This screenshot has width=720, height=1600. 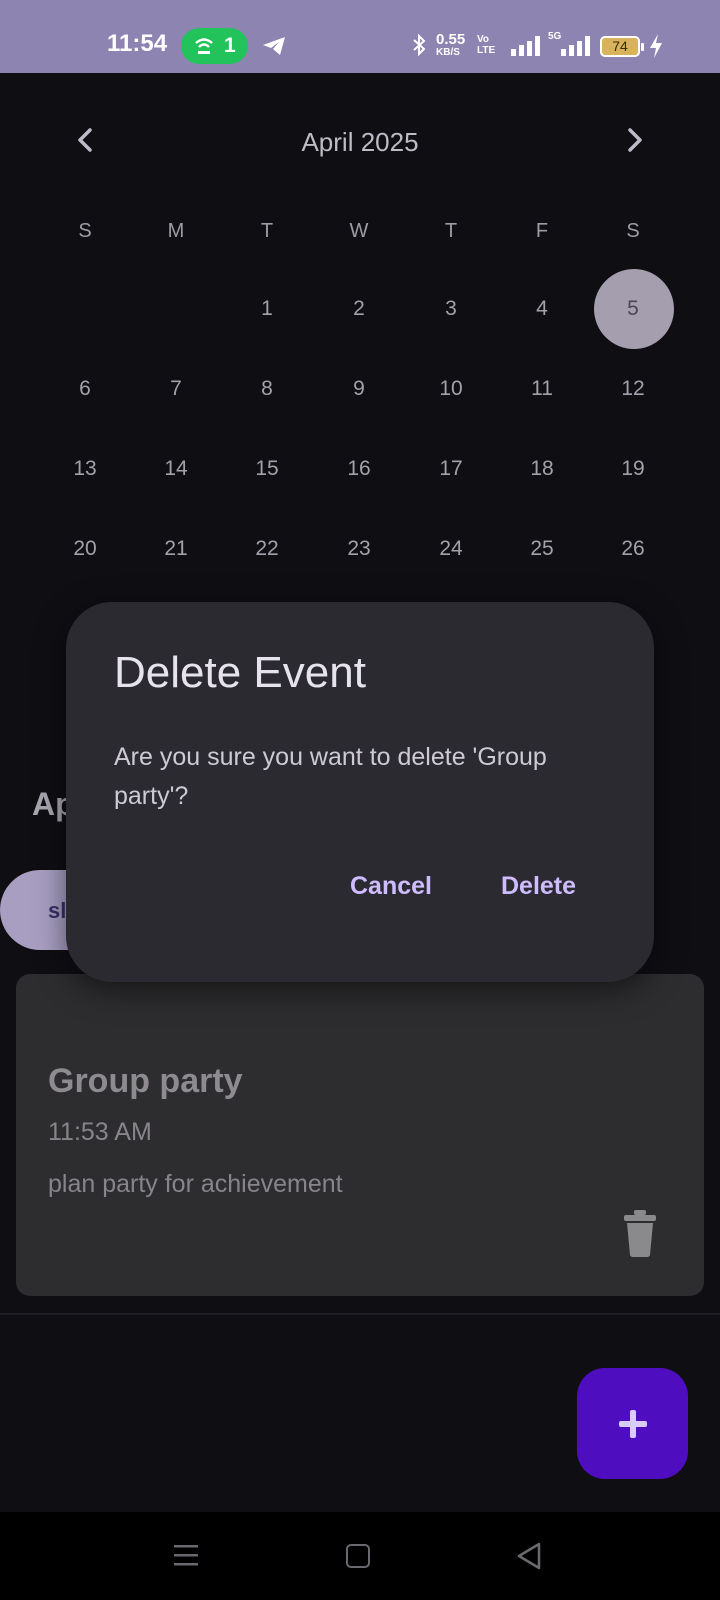 What do you see at coordinates (176, 469) in the screenshot?
I see `calendar-day: 14` at bounding box center [176, 469].